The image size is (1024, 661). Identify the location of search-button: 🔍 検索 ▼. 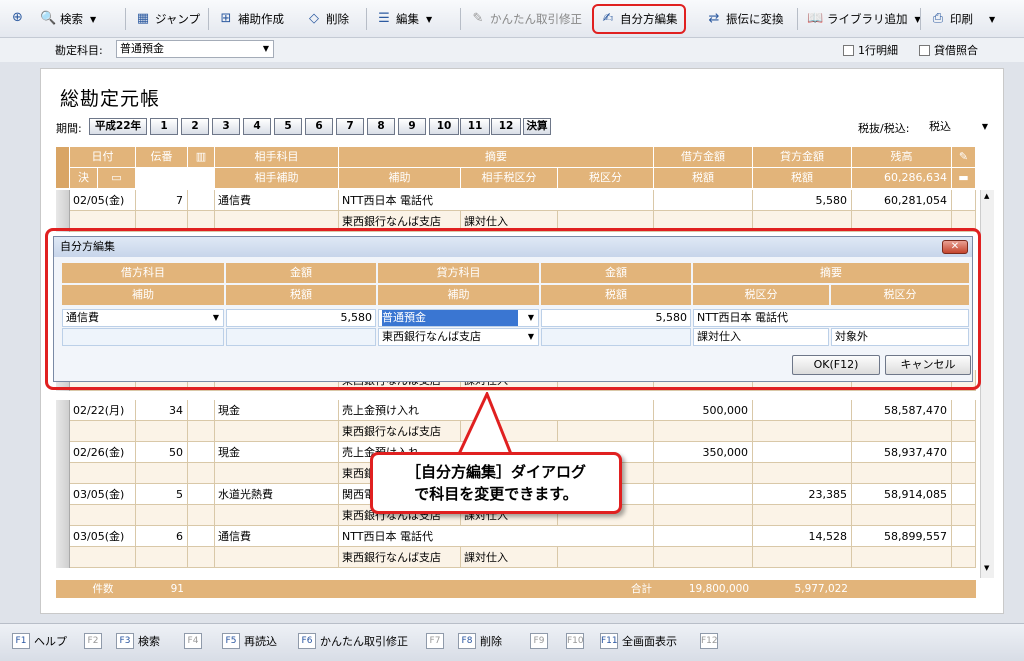
(68, 19).